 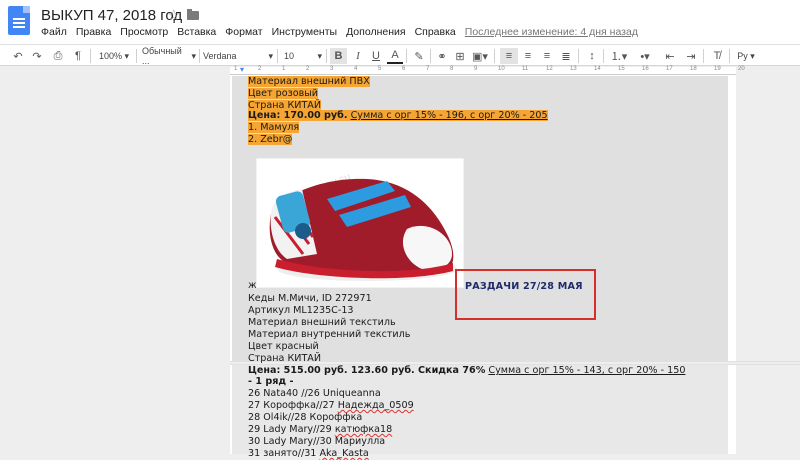 I want to click on price2-link: Сумма с орг 15% - 143, с орг 20% - 150, so click(x=586, y=370).